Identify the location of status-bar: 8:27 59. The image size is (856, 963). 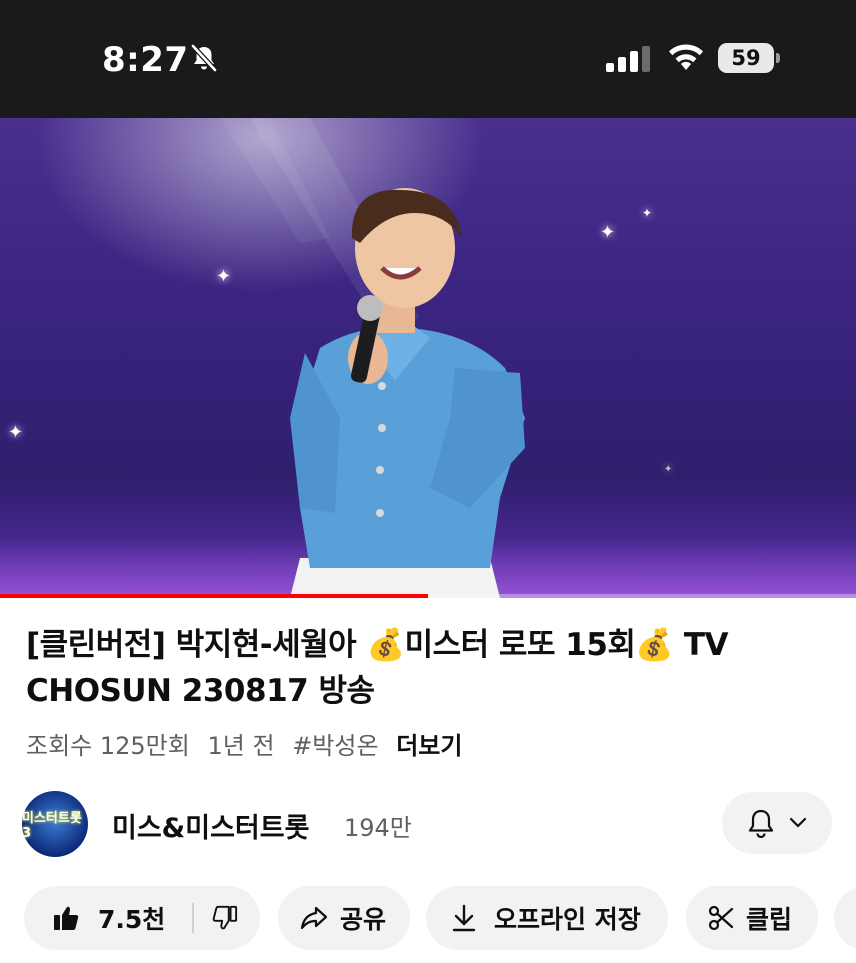
(428, 59).